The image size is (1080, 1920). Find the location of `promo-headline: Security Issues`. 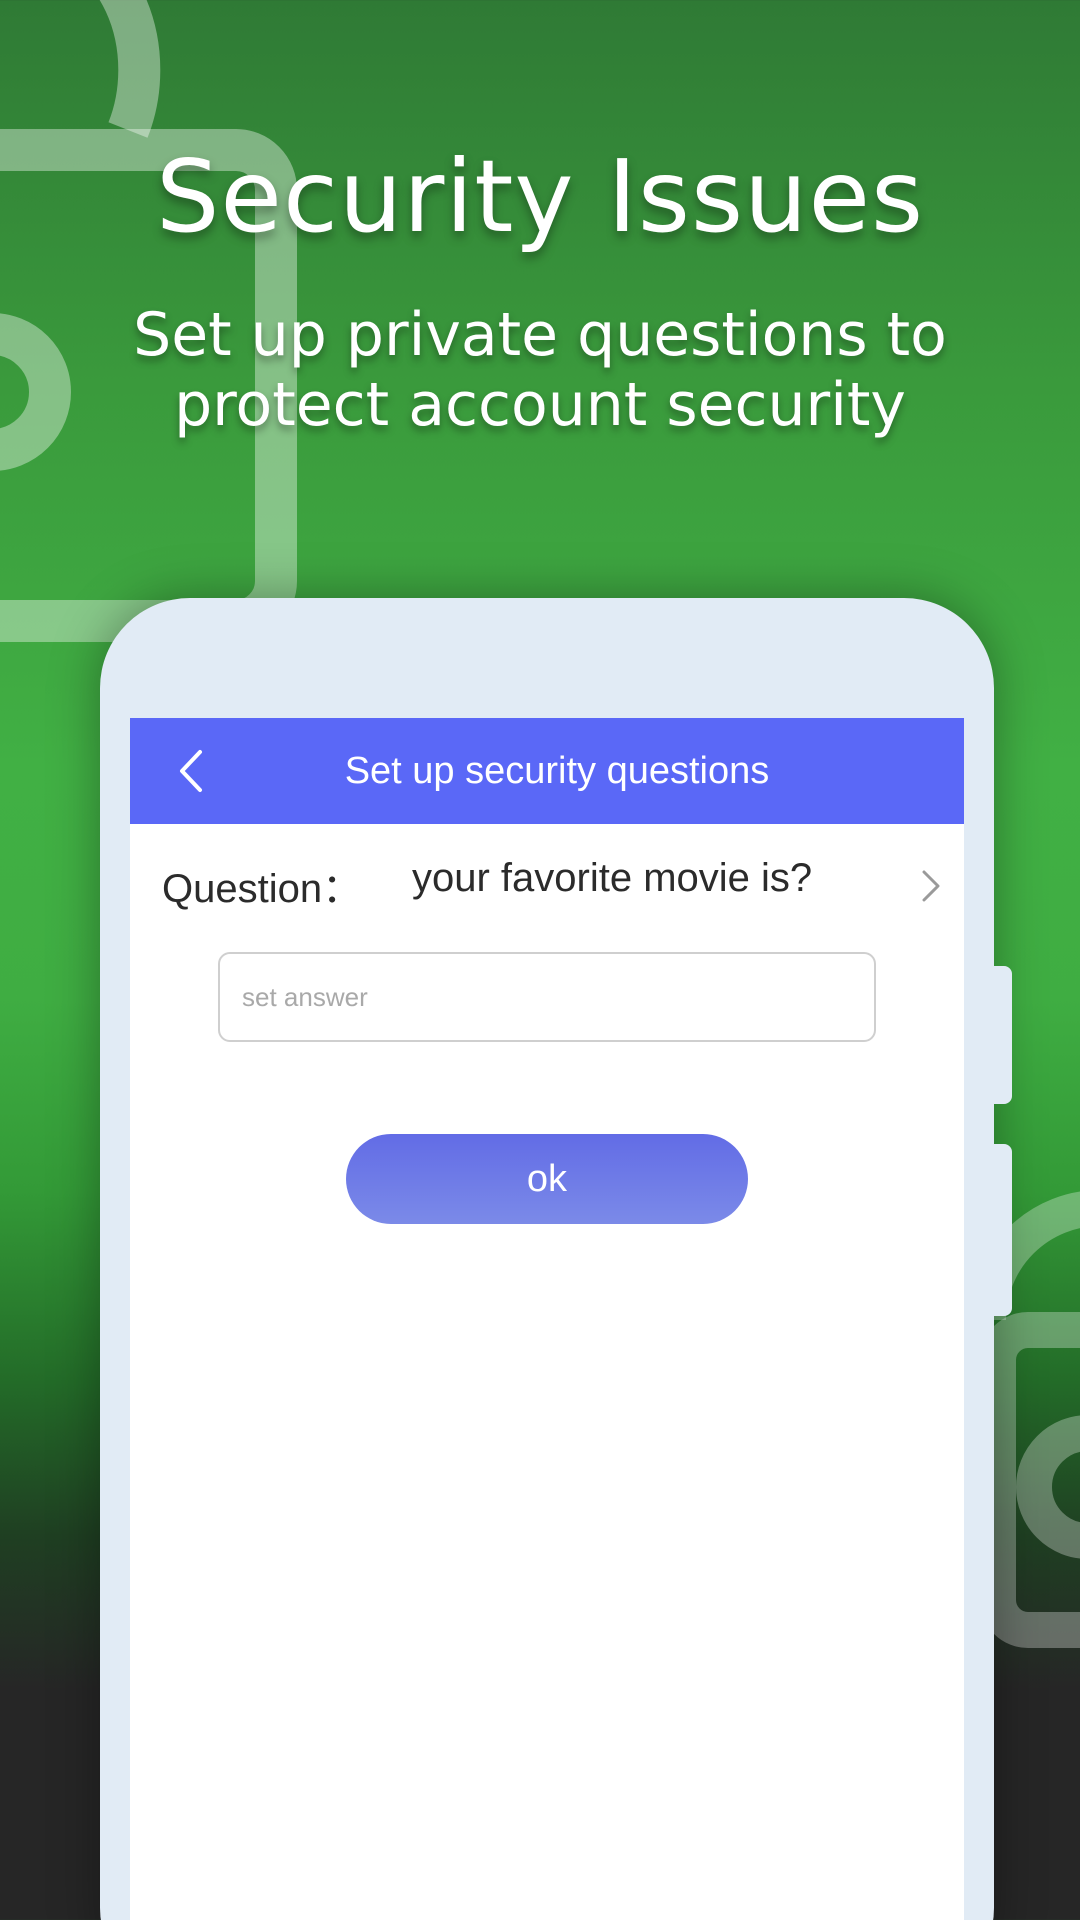

promo-headline: Security Issues is located at coordinates (540, 196).